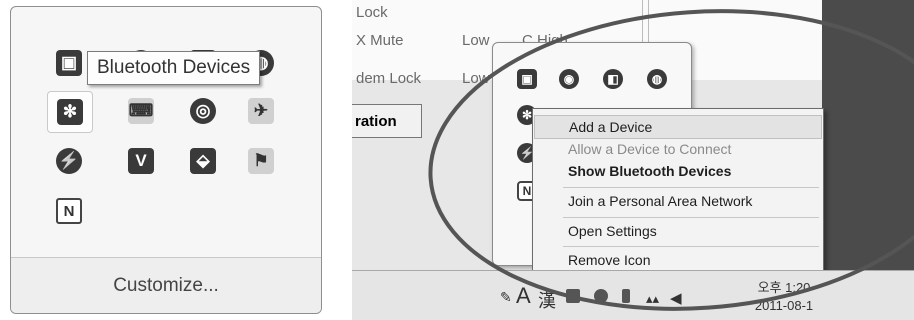 The image size is (914, 320). I want to click on bg-lock-label: Lock, so click(372, 12).